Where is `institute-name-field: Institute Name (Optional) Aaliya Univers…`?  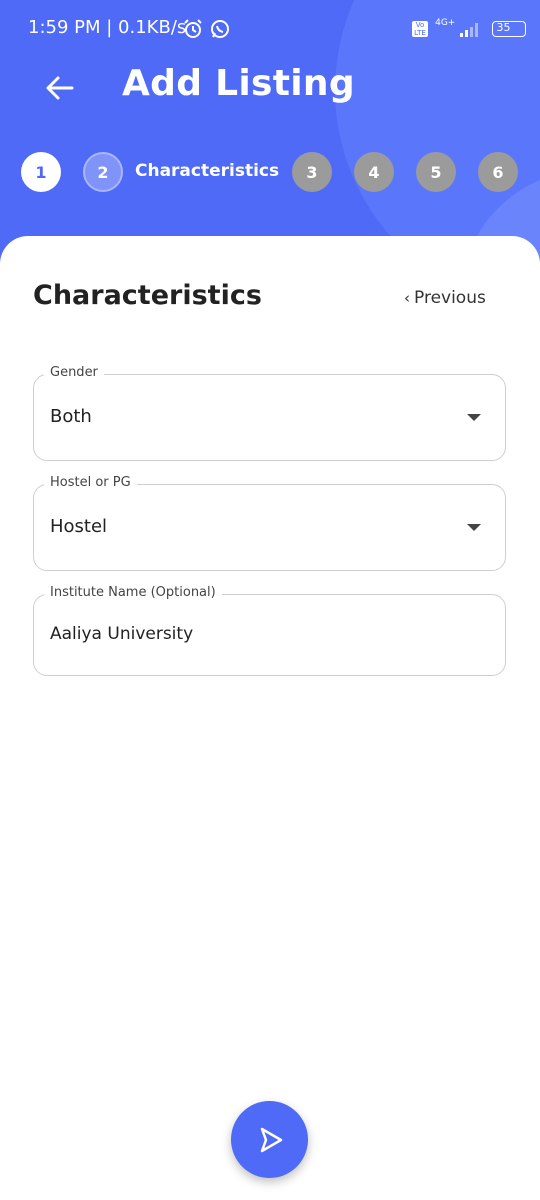 institute-name-field: Institute Name (Optional) Aaliya Univers… is located at coordinates (269, 630).